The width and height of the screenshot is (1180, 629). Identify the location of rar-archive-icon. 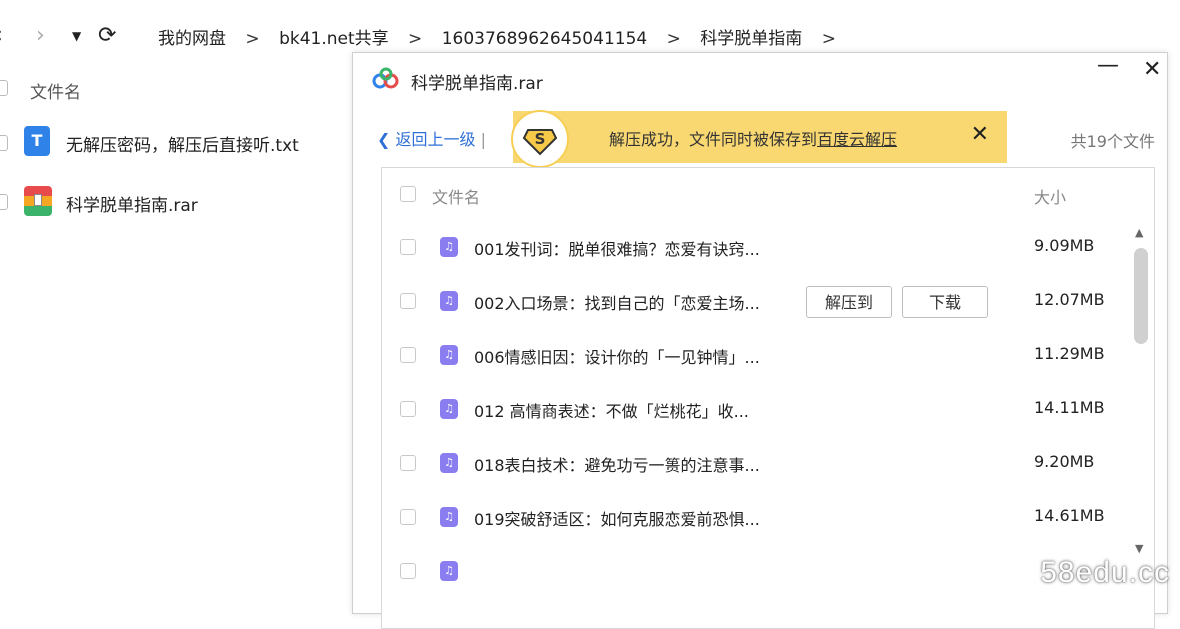
(38, 201).